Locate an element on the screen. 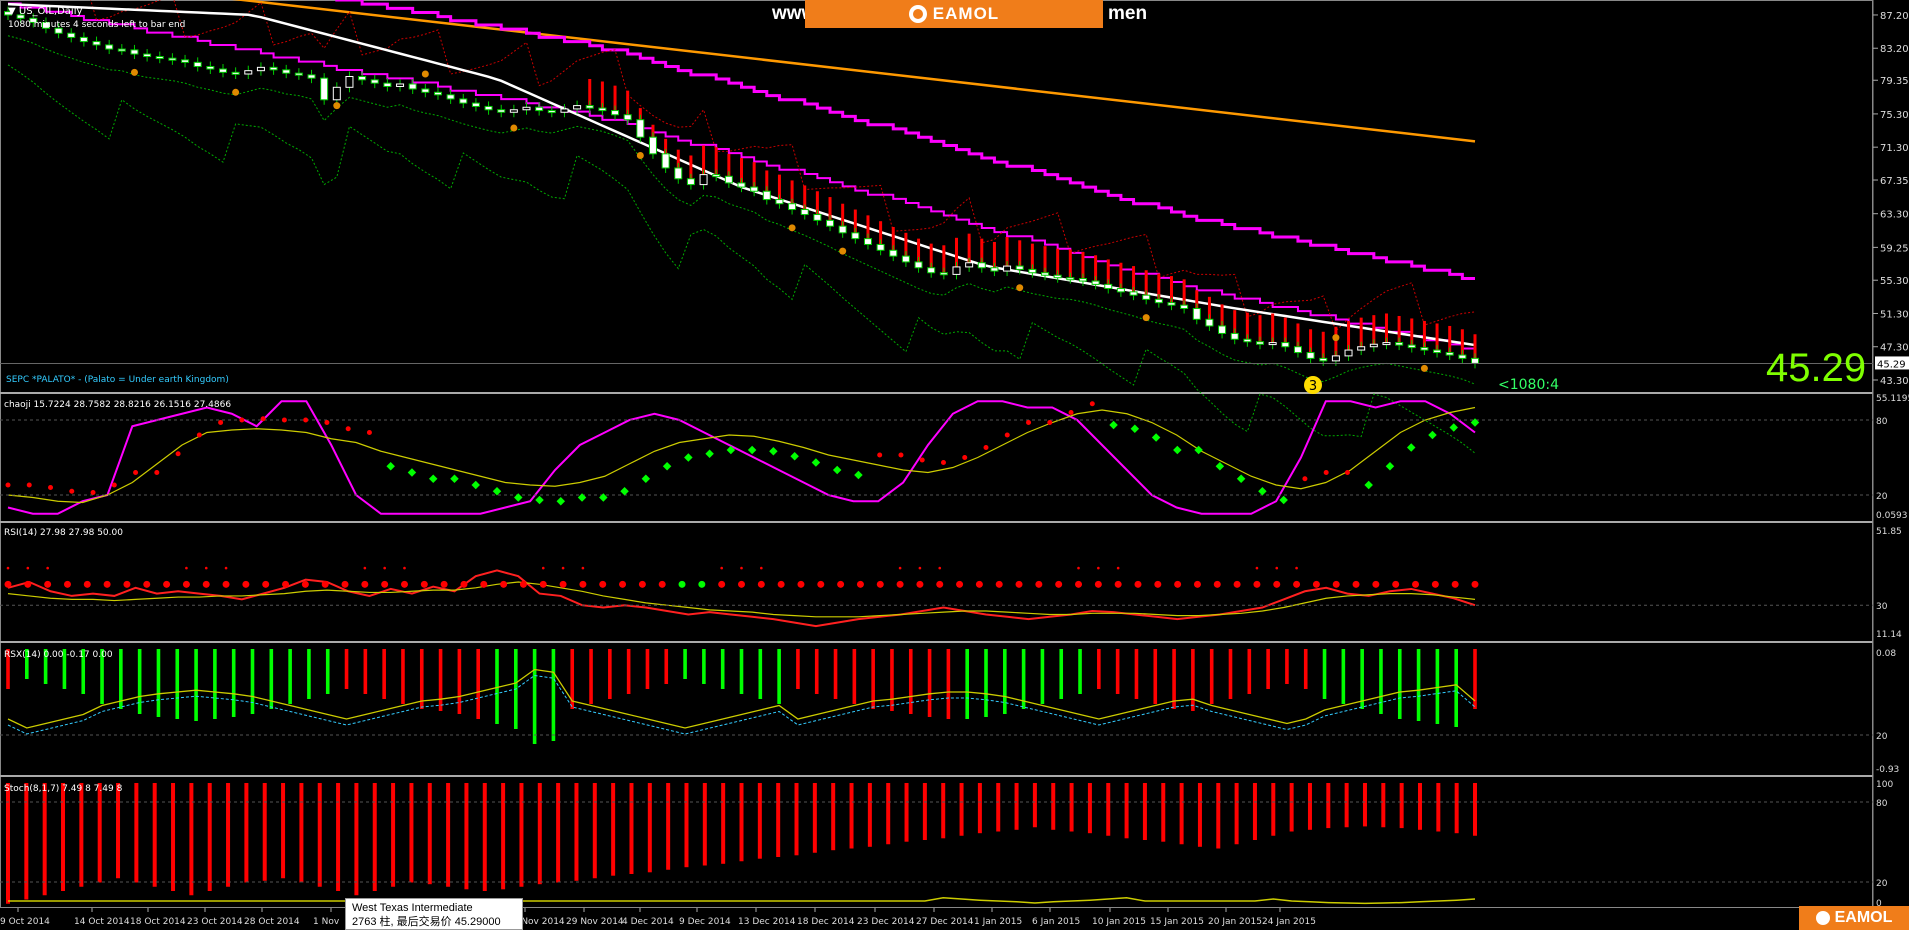 The image size is (1909, 930). price-axis-label: 79.35 is located at coordinates (1894, 81).